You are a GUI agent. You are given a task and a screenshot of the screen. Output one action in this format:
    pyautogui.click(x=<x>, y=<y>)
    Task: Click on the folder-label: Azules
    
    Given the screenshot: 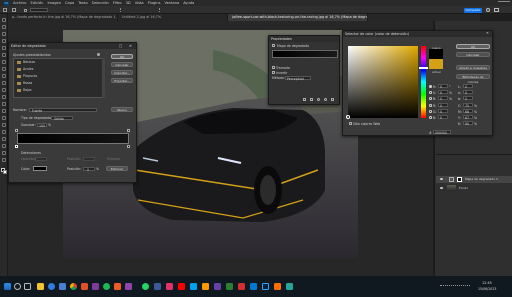 What is the action you would take?
    pyautogui.click(x=28, y=69)
    